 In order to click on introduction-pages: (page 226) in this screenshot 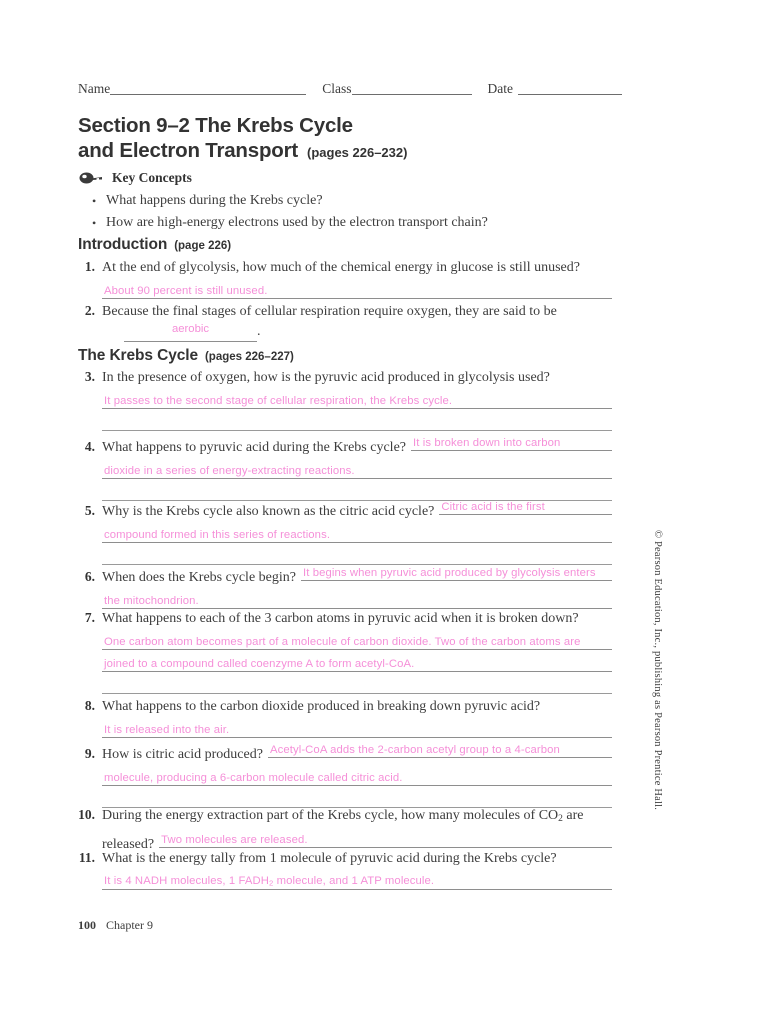, I will do `click(203, 246)`.